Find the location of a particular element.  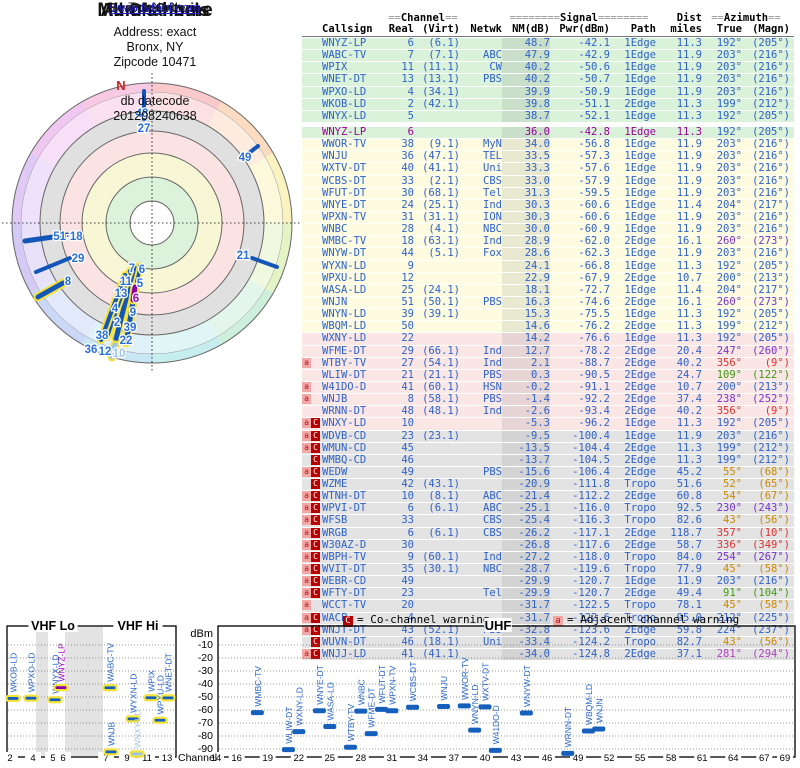

radar-channel-label: 13 is located at coordinates (121, 294).